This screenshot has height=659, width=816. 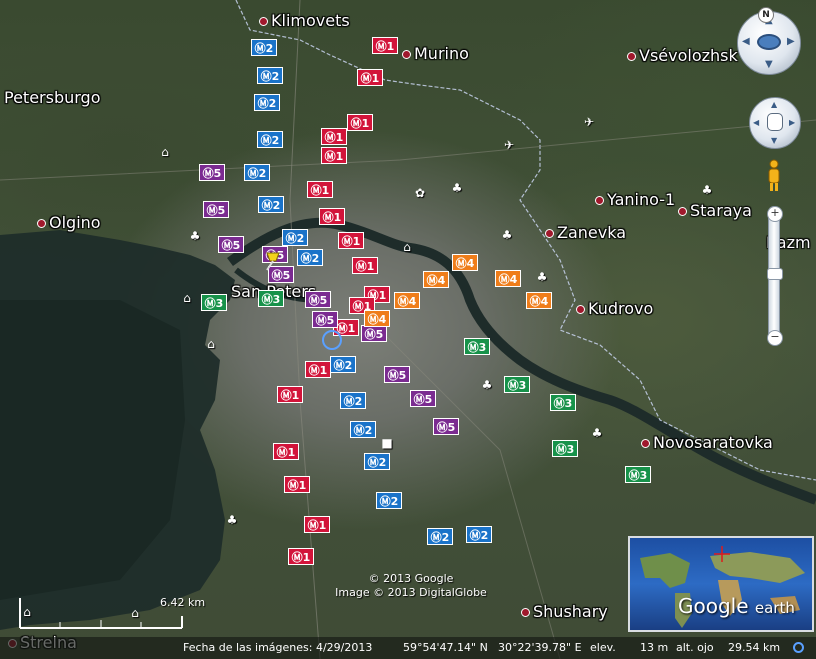 I want to click on look-left-arrow-icon: ◀, so click(x=746, y=41).